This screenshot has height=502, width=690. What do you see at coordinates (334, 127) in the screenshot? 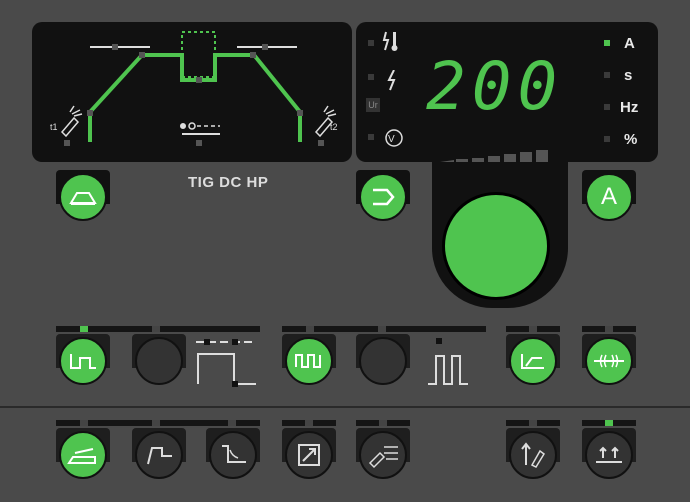
I see `t2-label: t2` at bounding box center [334, 127].